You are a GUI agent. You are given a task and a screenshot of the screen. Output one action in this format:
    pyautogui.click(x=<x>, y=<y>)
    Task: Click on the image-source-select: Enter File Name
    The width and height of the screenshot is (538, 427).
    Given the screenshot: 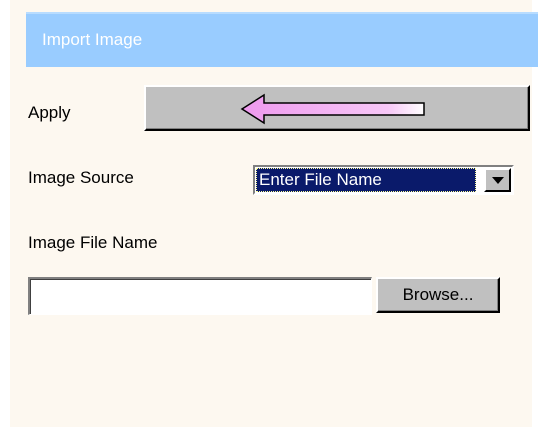 What is the action you would take?
    pyautogui.click(x=383, y=180)
    